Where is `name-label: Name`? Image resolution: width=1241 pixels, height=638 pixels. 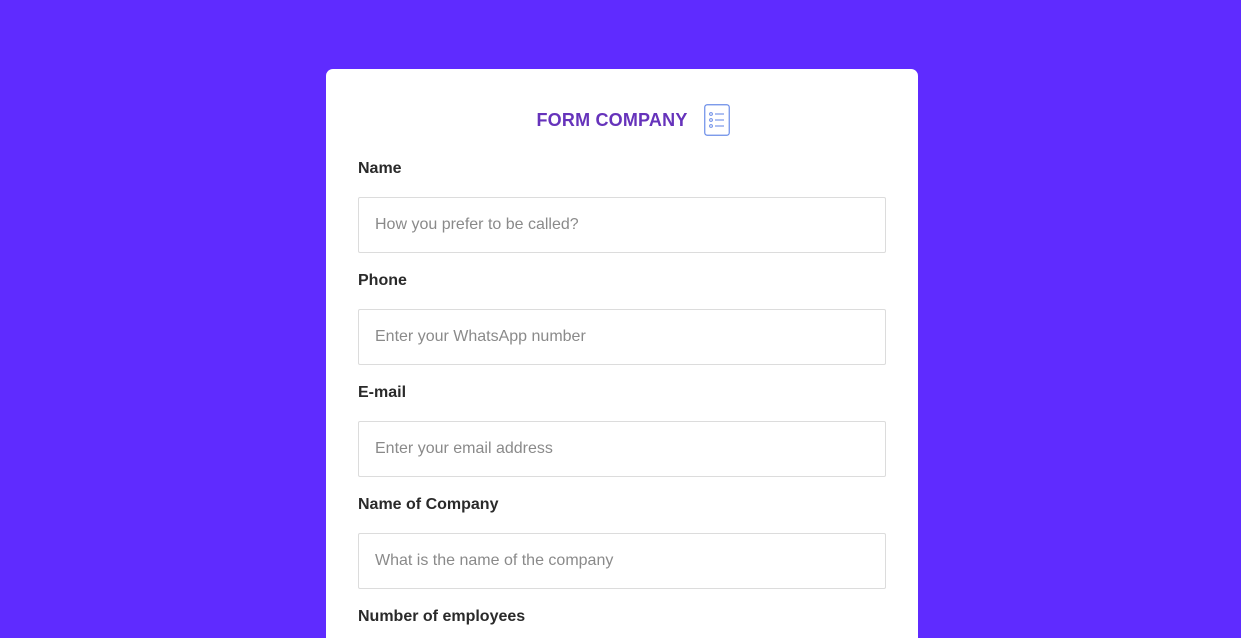 name-label: Name is located at coordinates (380, 168).